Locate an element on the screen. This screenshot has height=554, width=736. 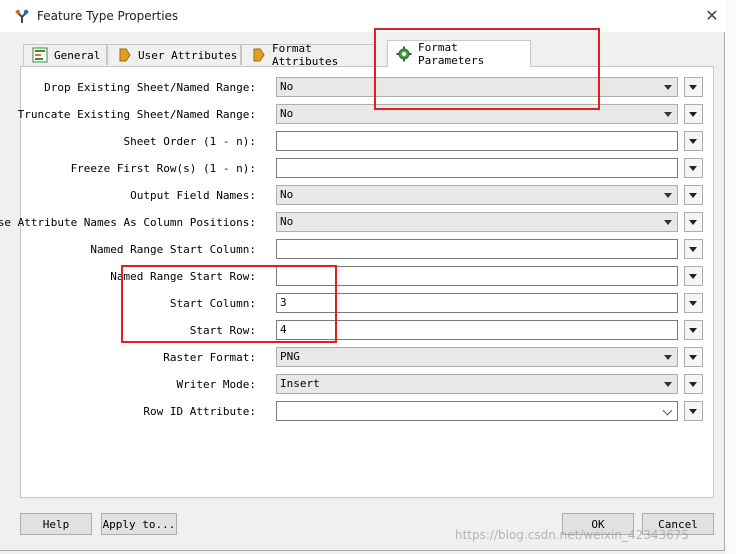
param-dropdown: Insert is located at coordinates (477, 384).